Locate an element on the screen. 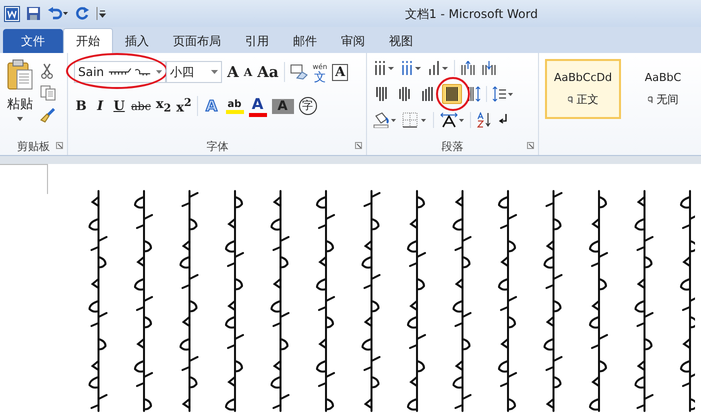 The image size is (701, 414). circle-annotation is located at coordinates (453, 94).